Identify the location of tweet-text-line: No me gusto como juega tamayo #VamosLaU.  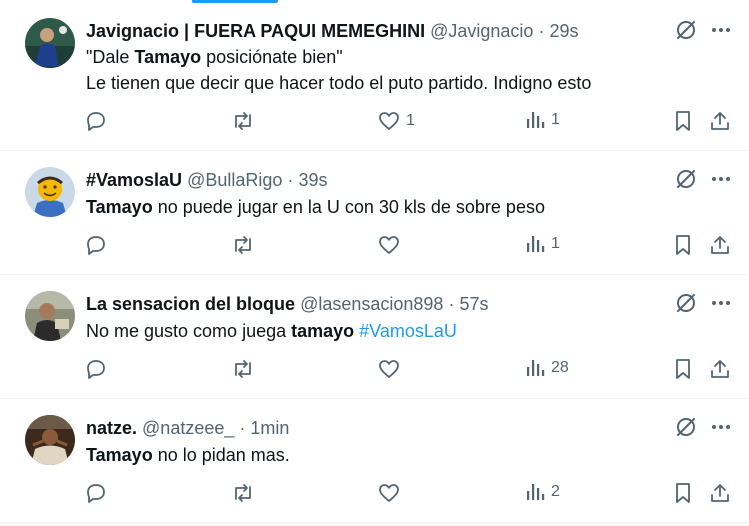
(271, 331).